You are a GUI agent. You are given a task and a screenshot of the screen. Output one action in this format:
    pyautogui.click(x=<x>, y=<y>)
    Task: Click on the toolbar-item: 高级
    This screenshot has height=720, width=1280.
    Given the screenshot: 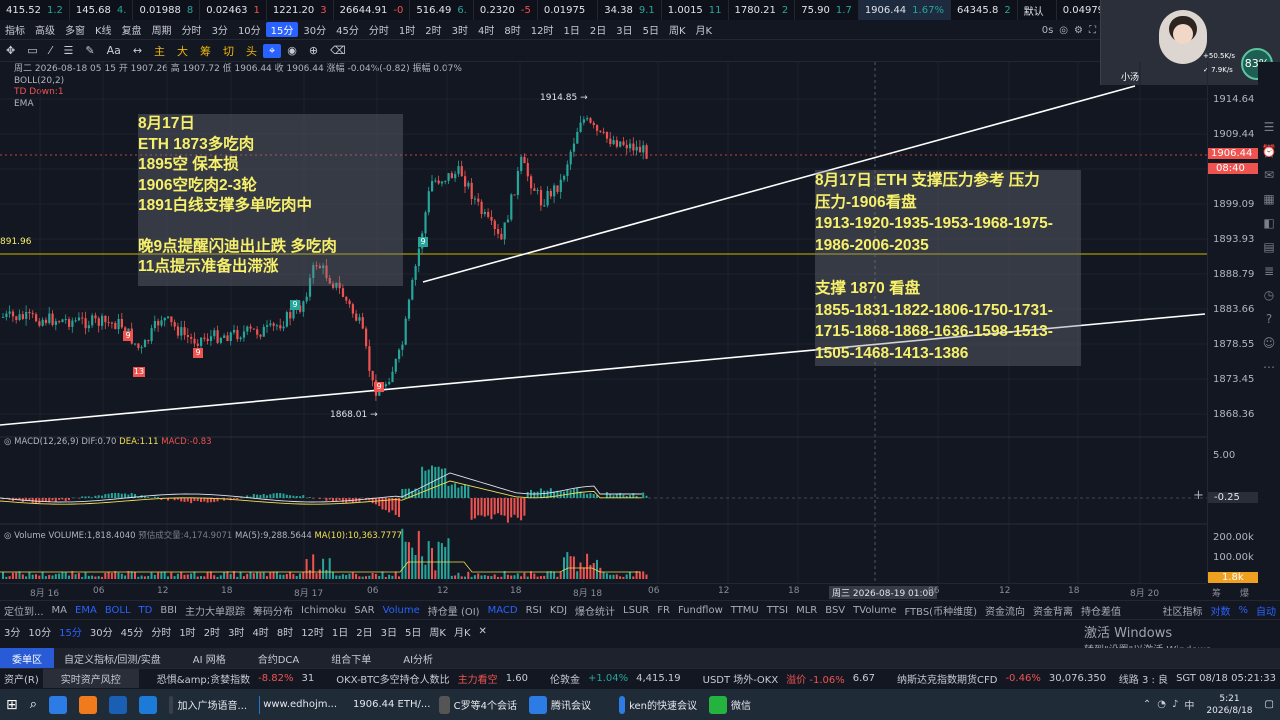 What is the action you would take?
    pyautogui.click(x=45, y=29)
    